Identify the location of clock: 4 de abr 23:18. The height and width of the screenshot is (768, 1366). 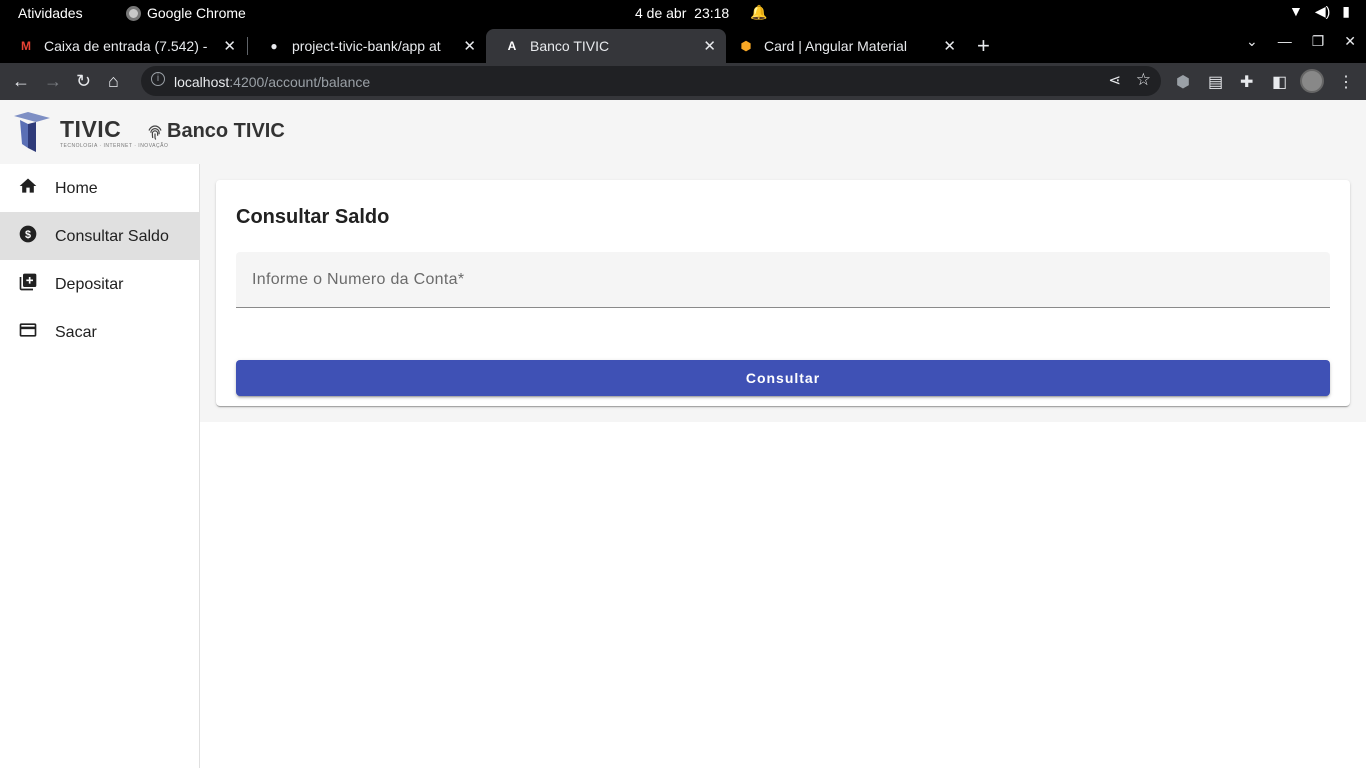
(682, 13).